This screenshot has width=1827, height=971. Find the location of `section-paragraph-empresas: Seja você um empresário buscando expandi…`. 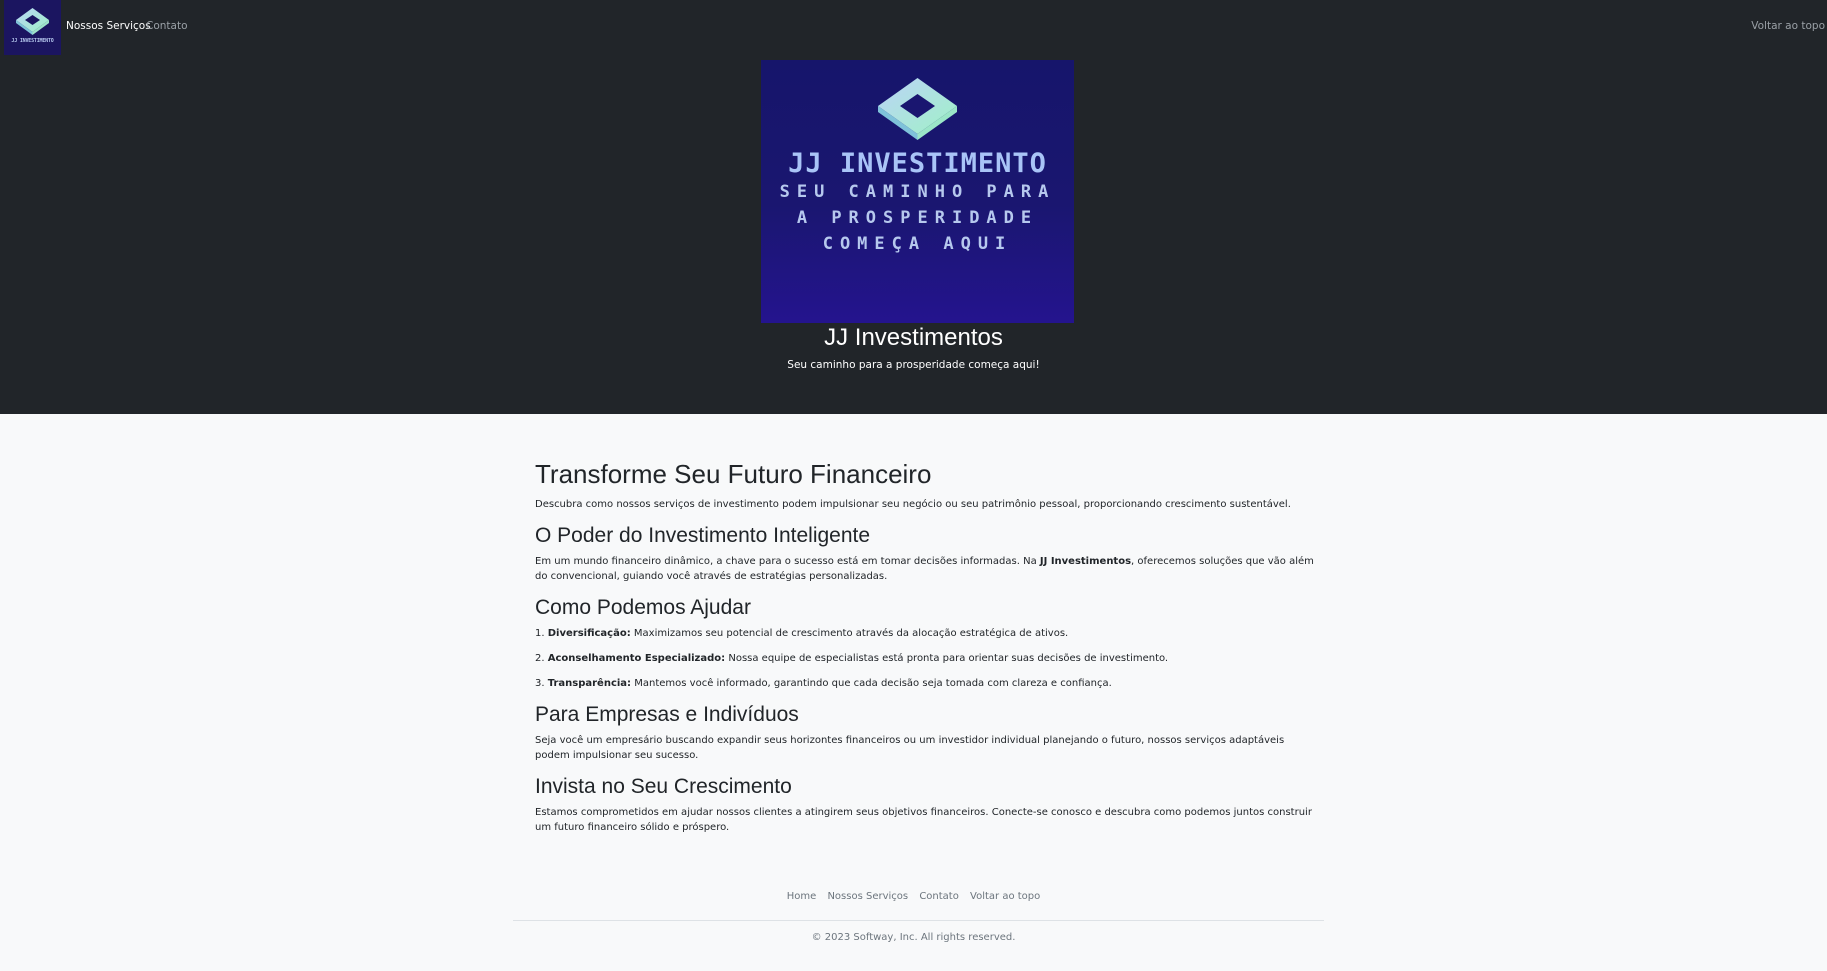

section-paragraph-empresas: Seja você um empresário buscando expandi… is located at coordinates (910, 748).